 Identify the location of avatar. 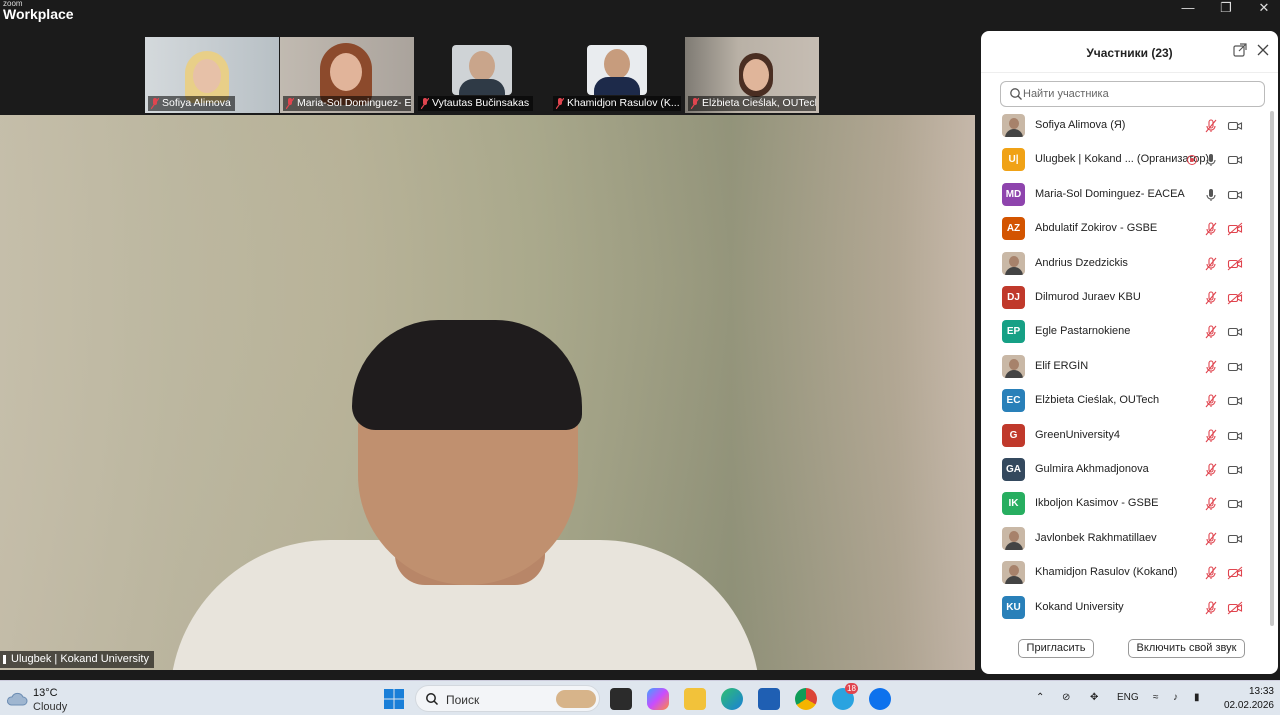
(1013, 573).